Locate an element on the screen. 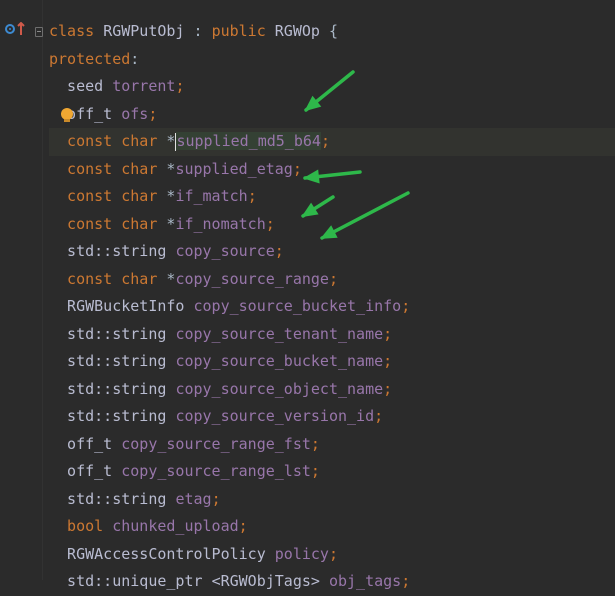  code-token: if_match is located at coordinates (211, 196).